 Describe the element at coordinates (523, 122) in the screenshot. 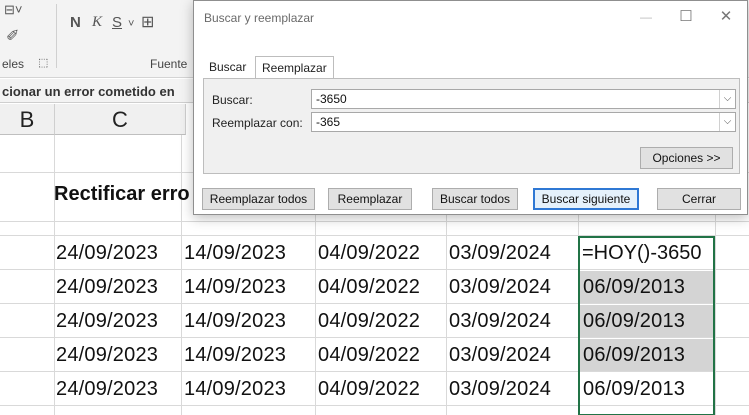

I see `replace-combo: -365 ⌵` at that location.